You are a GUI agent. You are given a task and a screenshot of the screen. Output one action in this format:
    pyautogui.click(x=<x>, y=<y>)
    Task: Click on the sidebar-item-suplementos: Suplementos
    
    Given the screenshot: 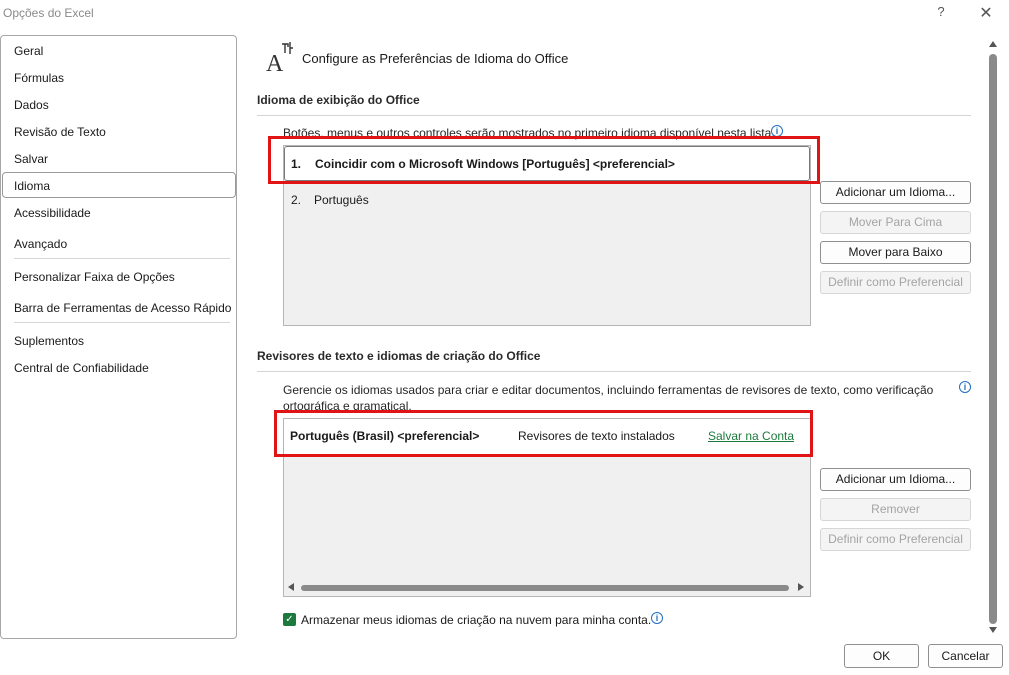 What is the action you would take?
    pyautogui.click(x=49, y=341)
    